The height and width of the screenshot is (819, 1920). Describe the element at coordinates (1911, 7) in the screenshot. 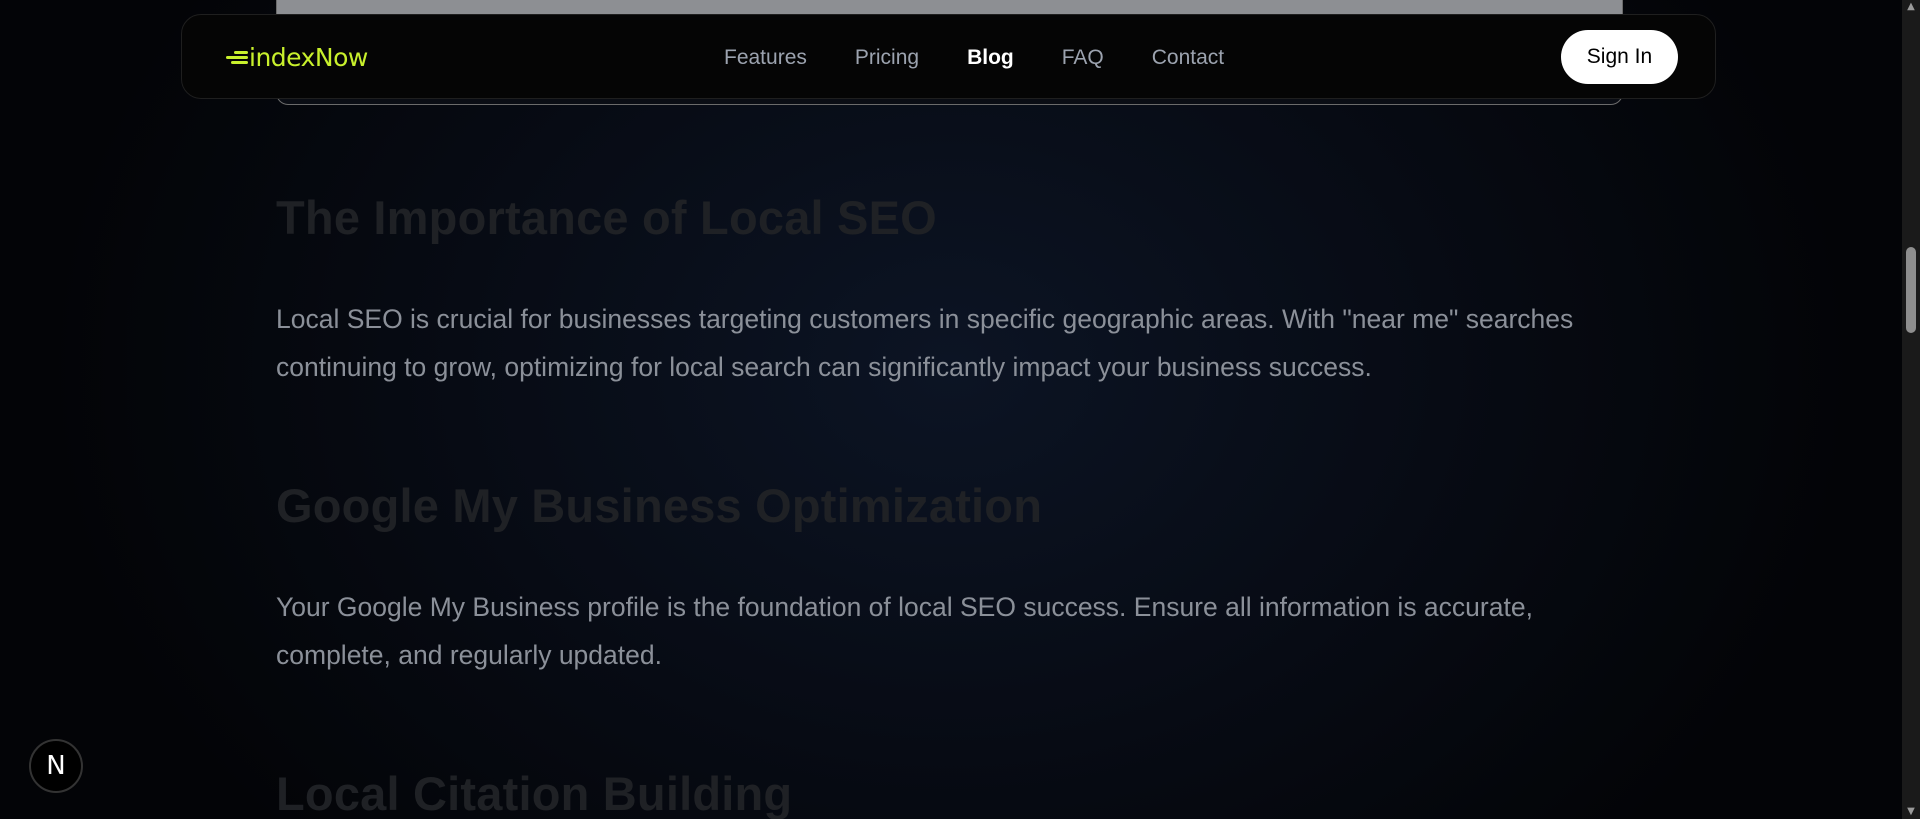

I see `triangle-up-icon: ▲` at that location.